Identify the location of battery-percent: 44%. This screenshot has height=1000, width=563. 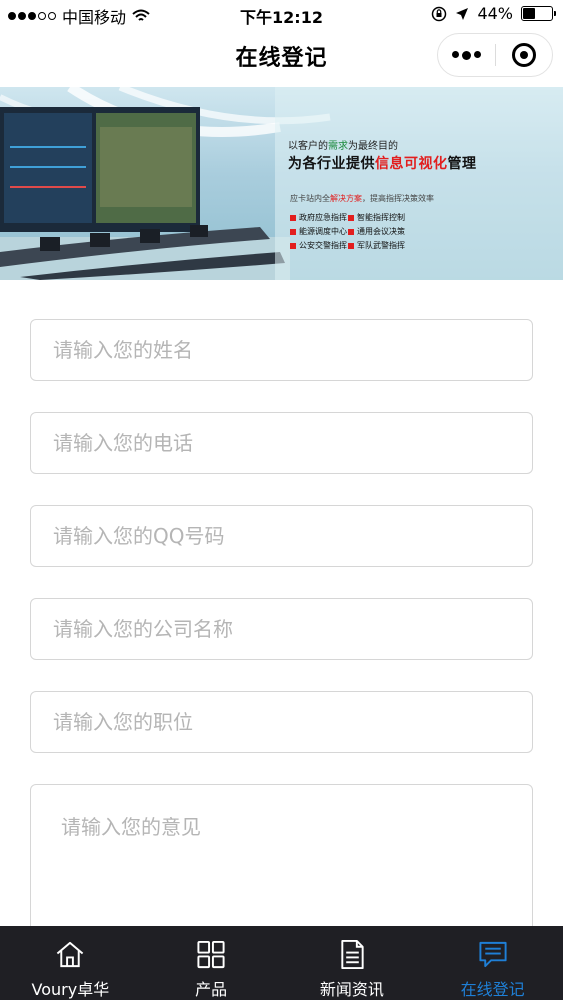
(495, 13).